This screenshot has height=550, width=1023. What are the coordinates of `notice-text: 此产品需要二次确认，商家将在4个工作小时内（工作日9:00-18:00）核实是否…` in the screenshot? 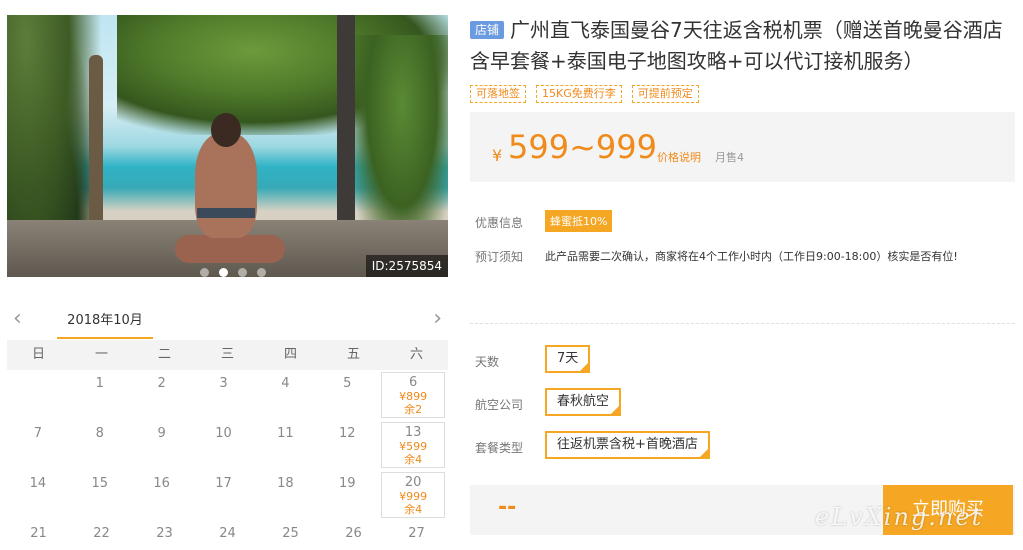 It's located at (751, 256).